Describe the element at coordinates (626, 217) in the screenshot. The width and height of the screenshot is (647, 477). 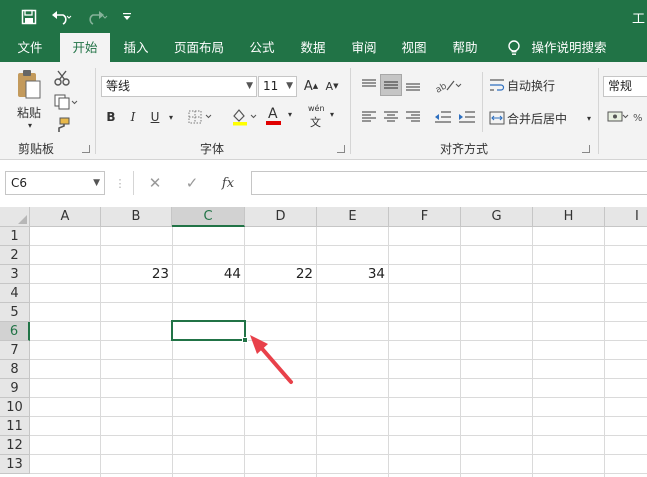
I see `column-header-i: I` at that location.